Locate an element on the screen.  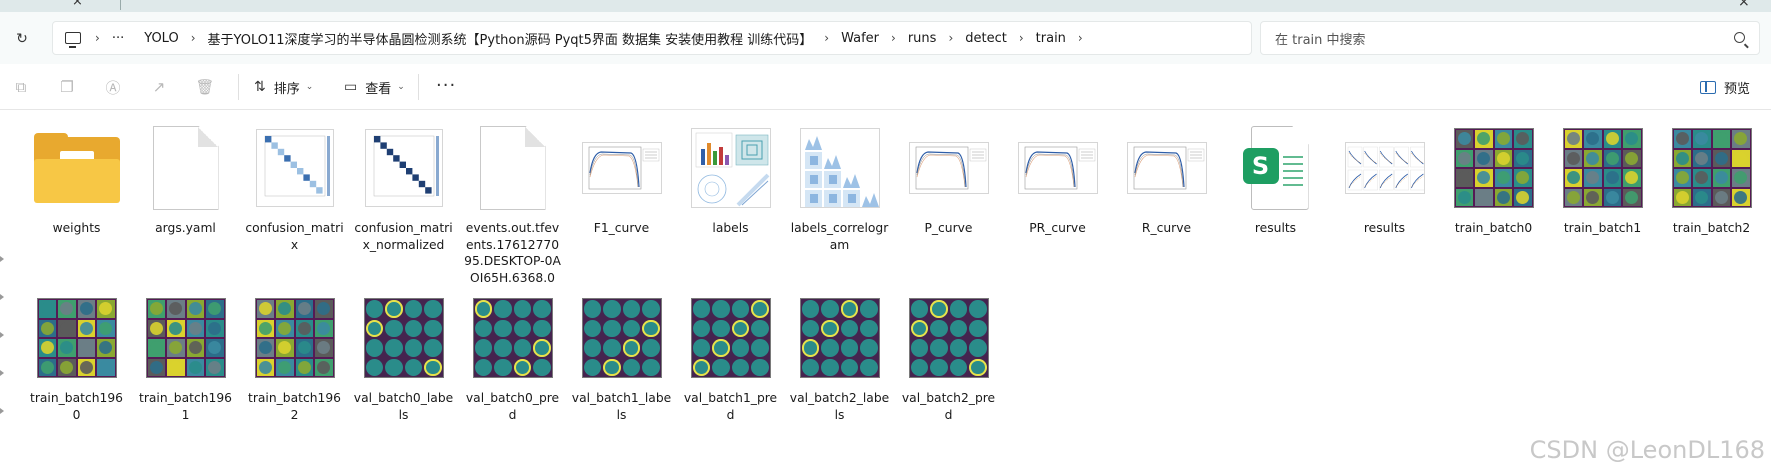
file-name-label: train_batch1960 is located at coordinates (76, 406).